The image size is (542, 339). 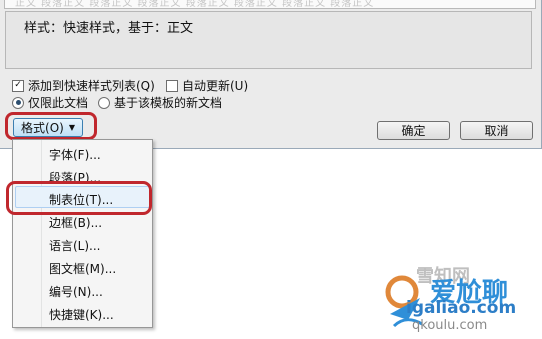 I want to click on format-button-annotation, so click(x=51, y=126).